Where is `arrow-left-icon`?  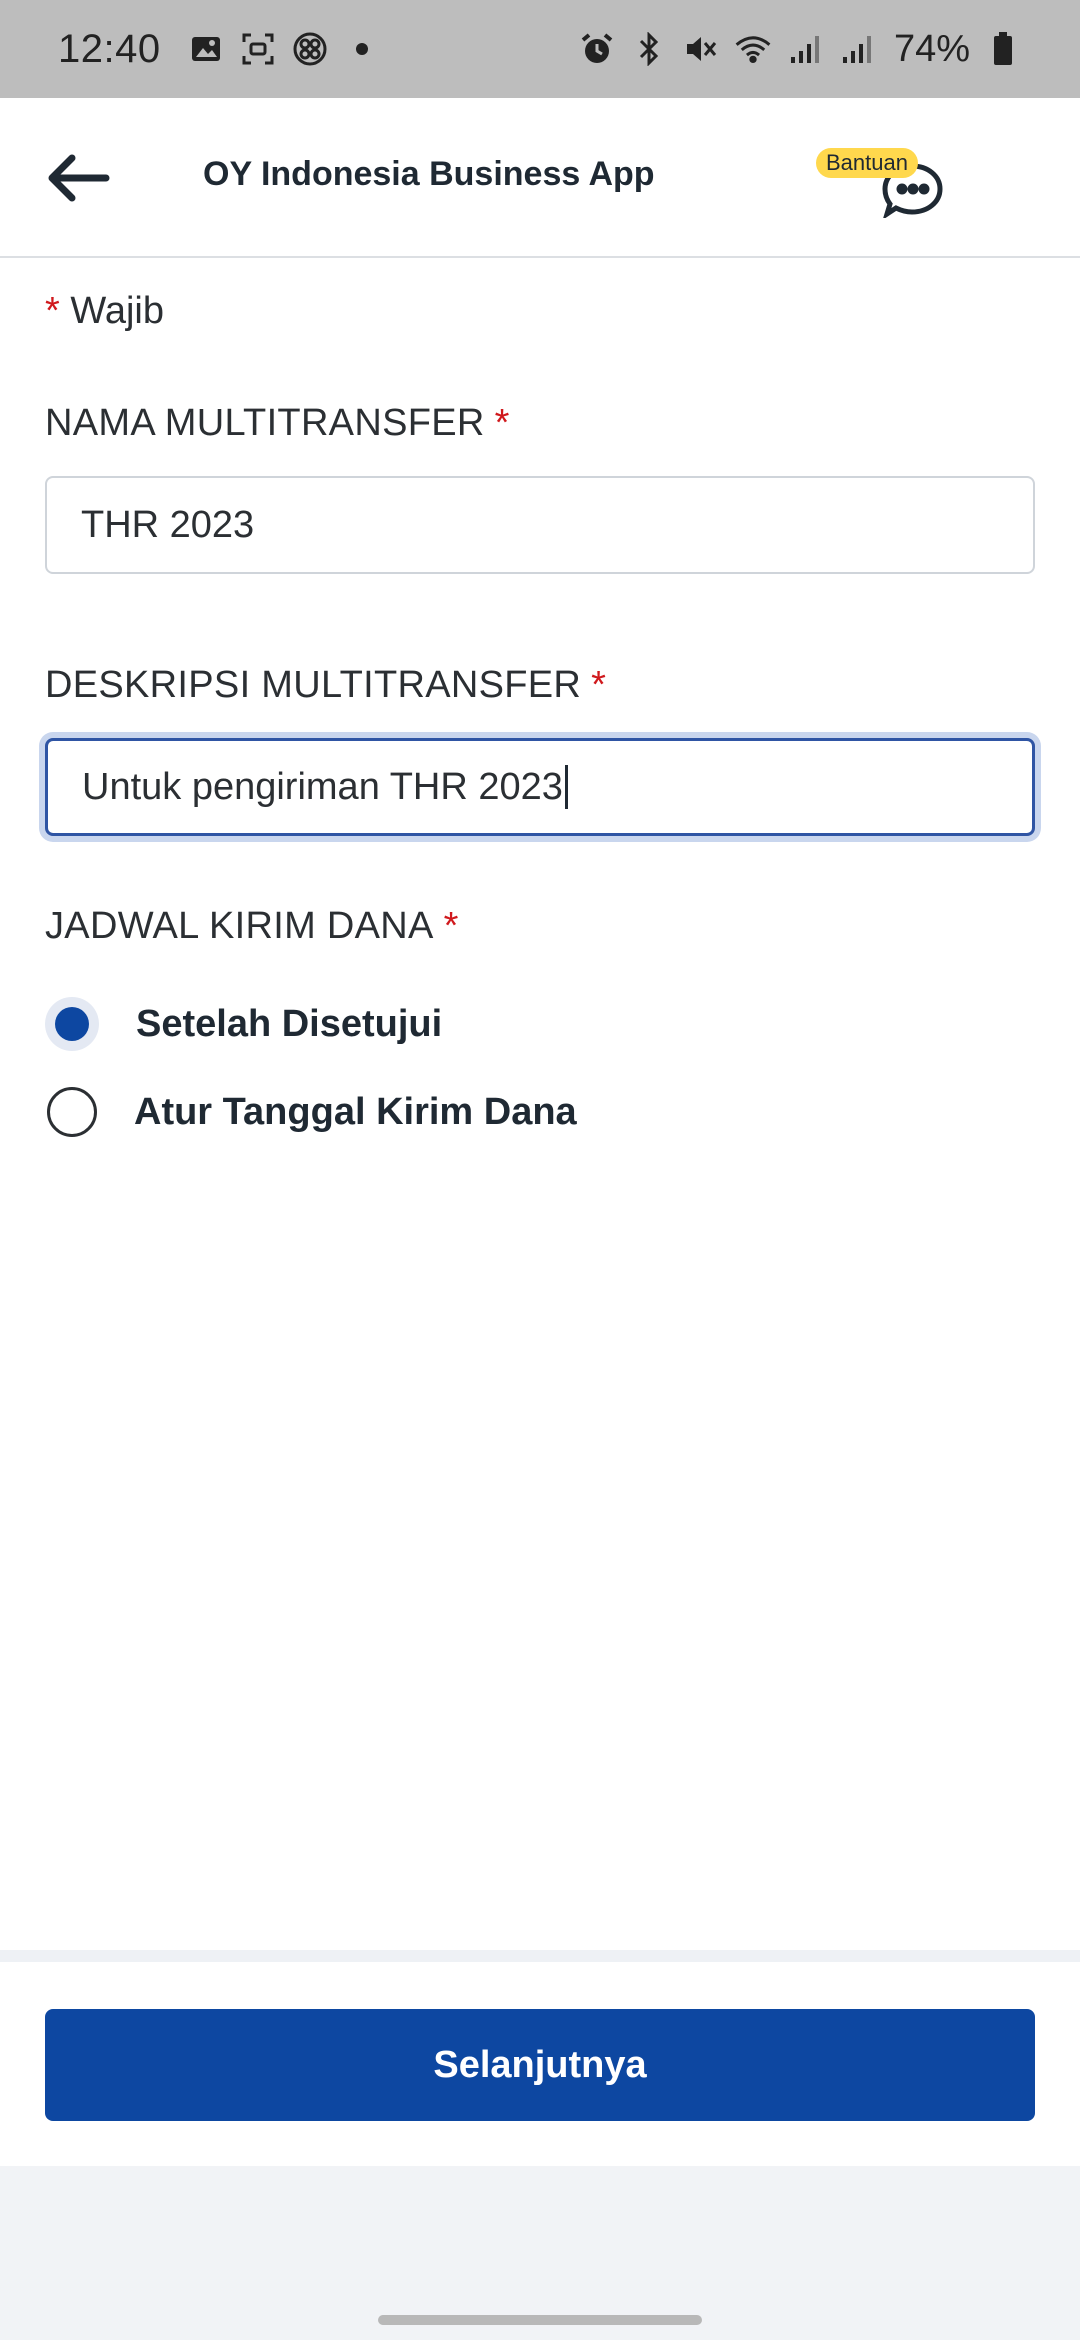
arrow-left-icon is located at coordinates (79, 178).